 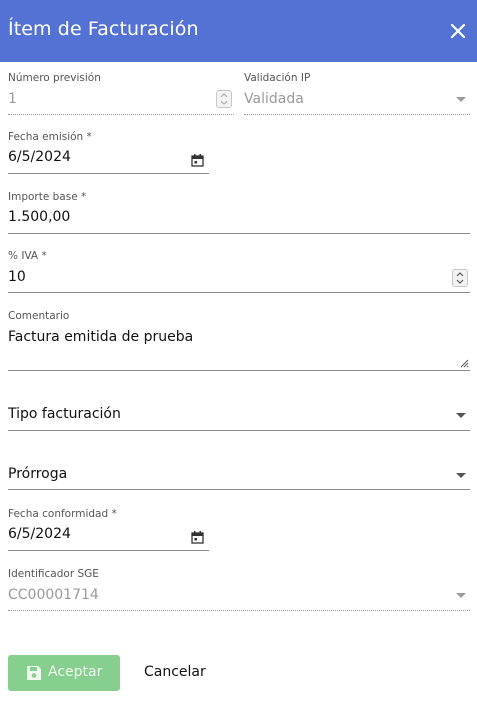 What do you see at coordinates (50, 137) in the screenshot?
I see `fecha-emision-label: Fecha emisión *` at bounding box center [50, 137].